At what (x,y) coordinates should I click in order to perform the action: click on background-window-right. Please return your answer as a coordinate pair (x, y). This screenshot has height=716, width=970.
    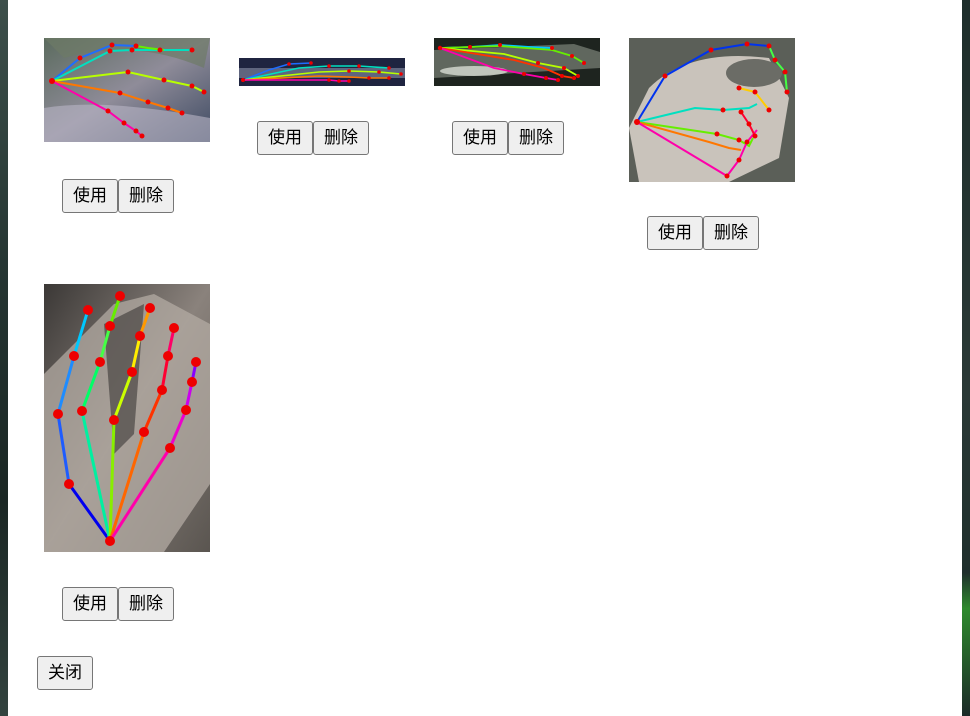
    Looking at the image, I should click on (966, 358).